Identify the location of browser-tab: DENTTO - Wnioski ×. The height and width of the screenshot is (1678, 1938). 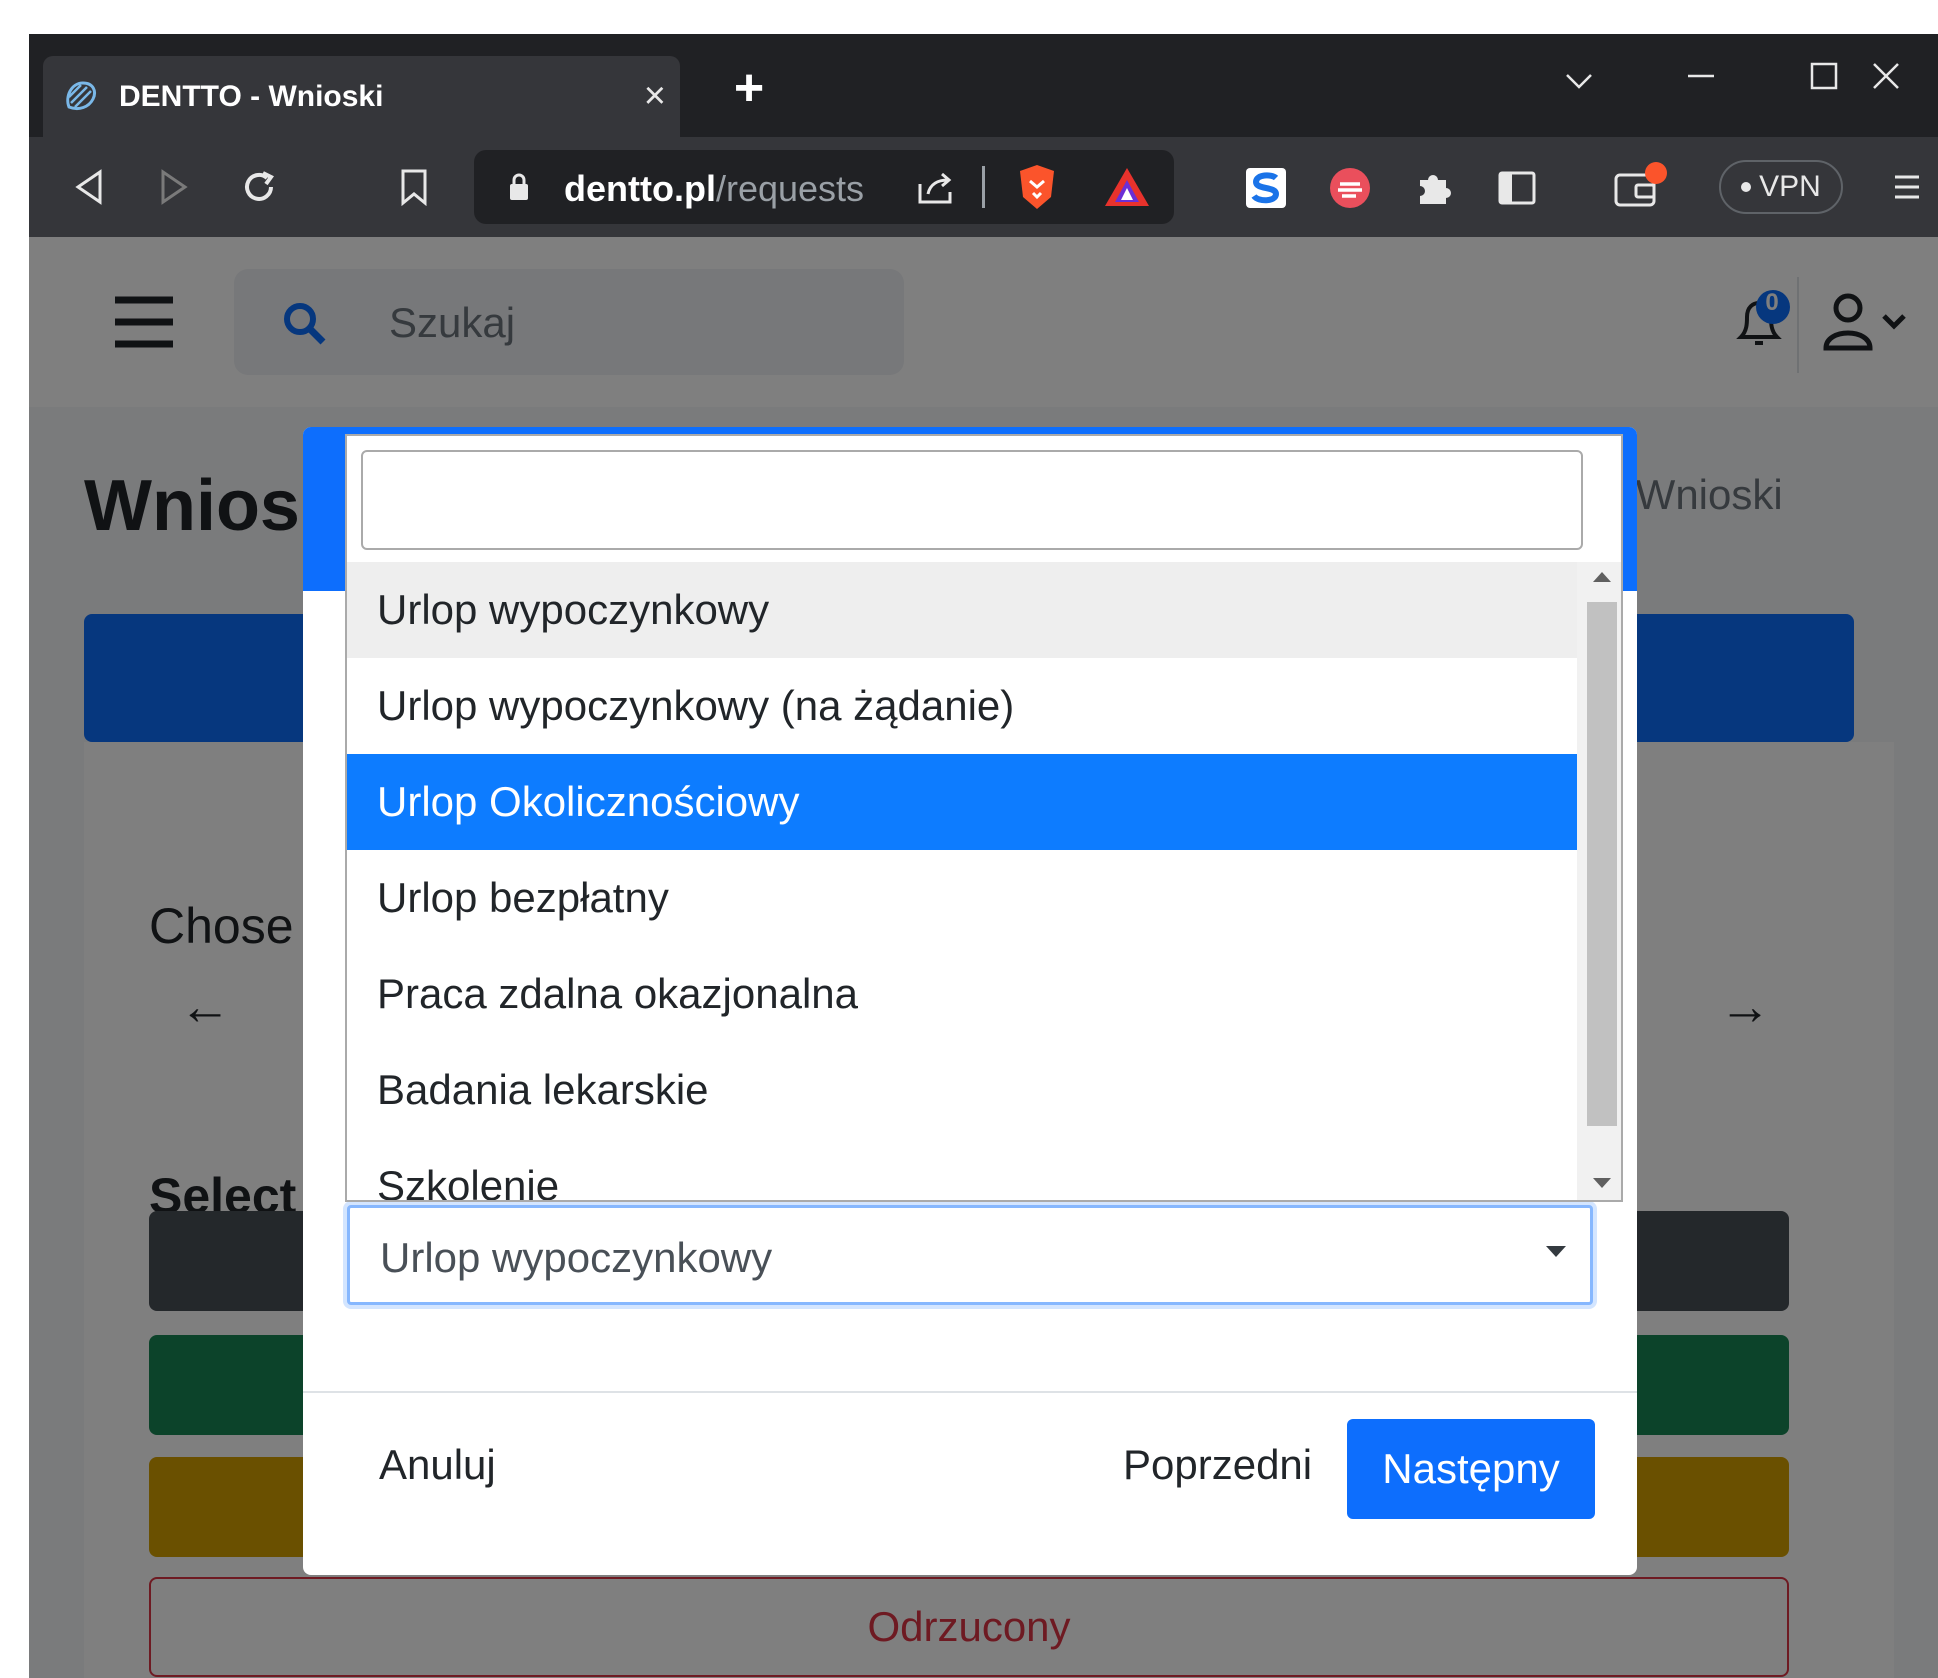
(361, 96).